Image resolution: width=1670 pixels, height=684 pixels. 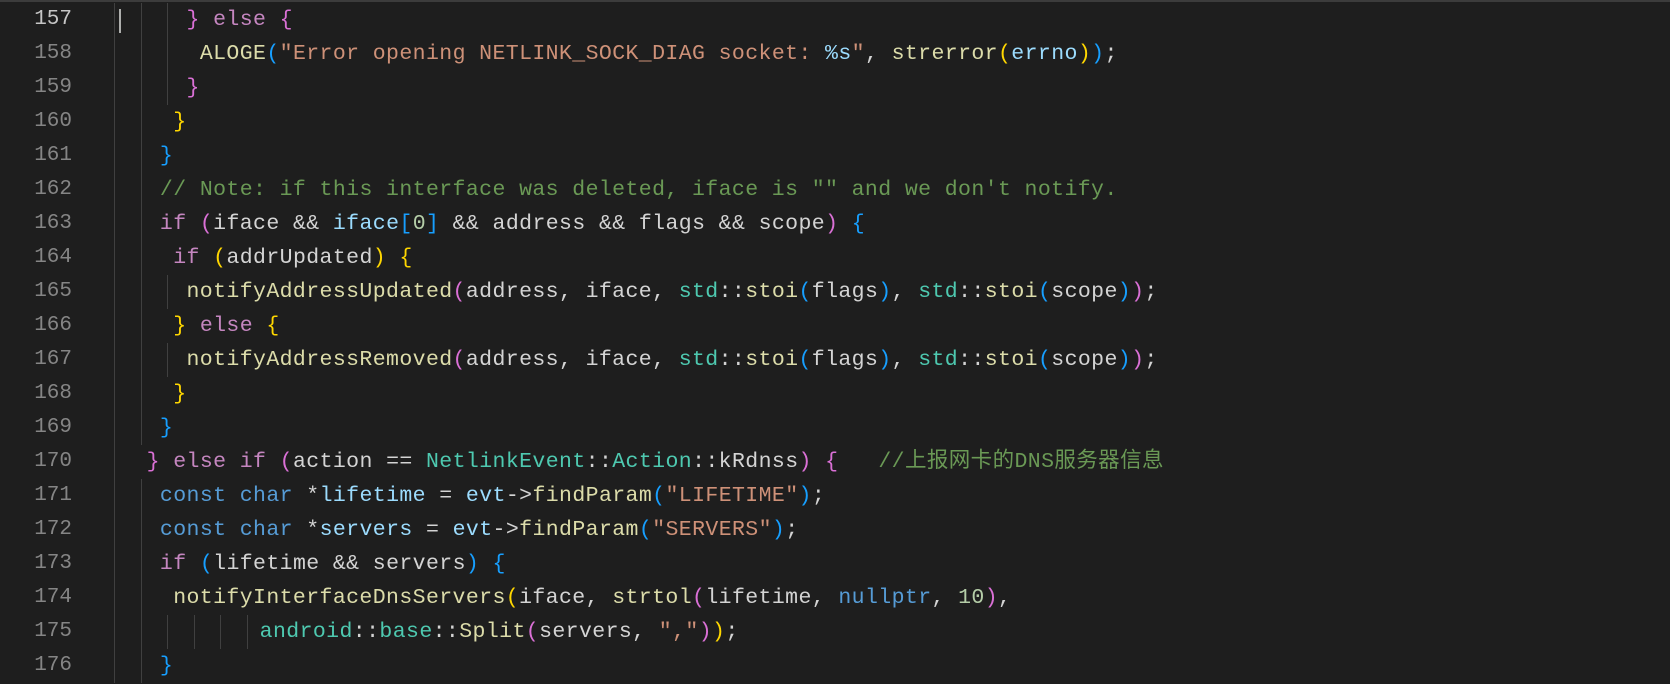 I want to click on code-token: strerror, so click(x=944, y=54).